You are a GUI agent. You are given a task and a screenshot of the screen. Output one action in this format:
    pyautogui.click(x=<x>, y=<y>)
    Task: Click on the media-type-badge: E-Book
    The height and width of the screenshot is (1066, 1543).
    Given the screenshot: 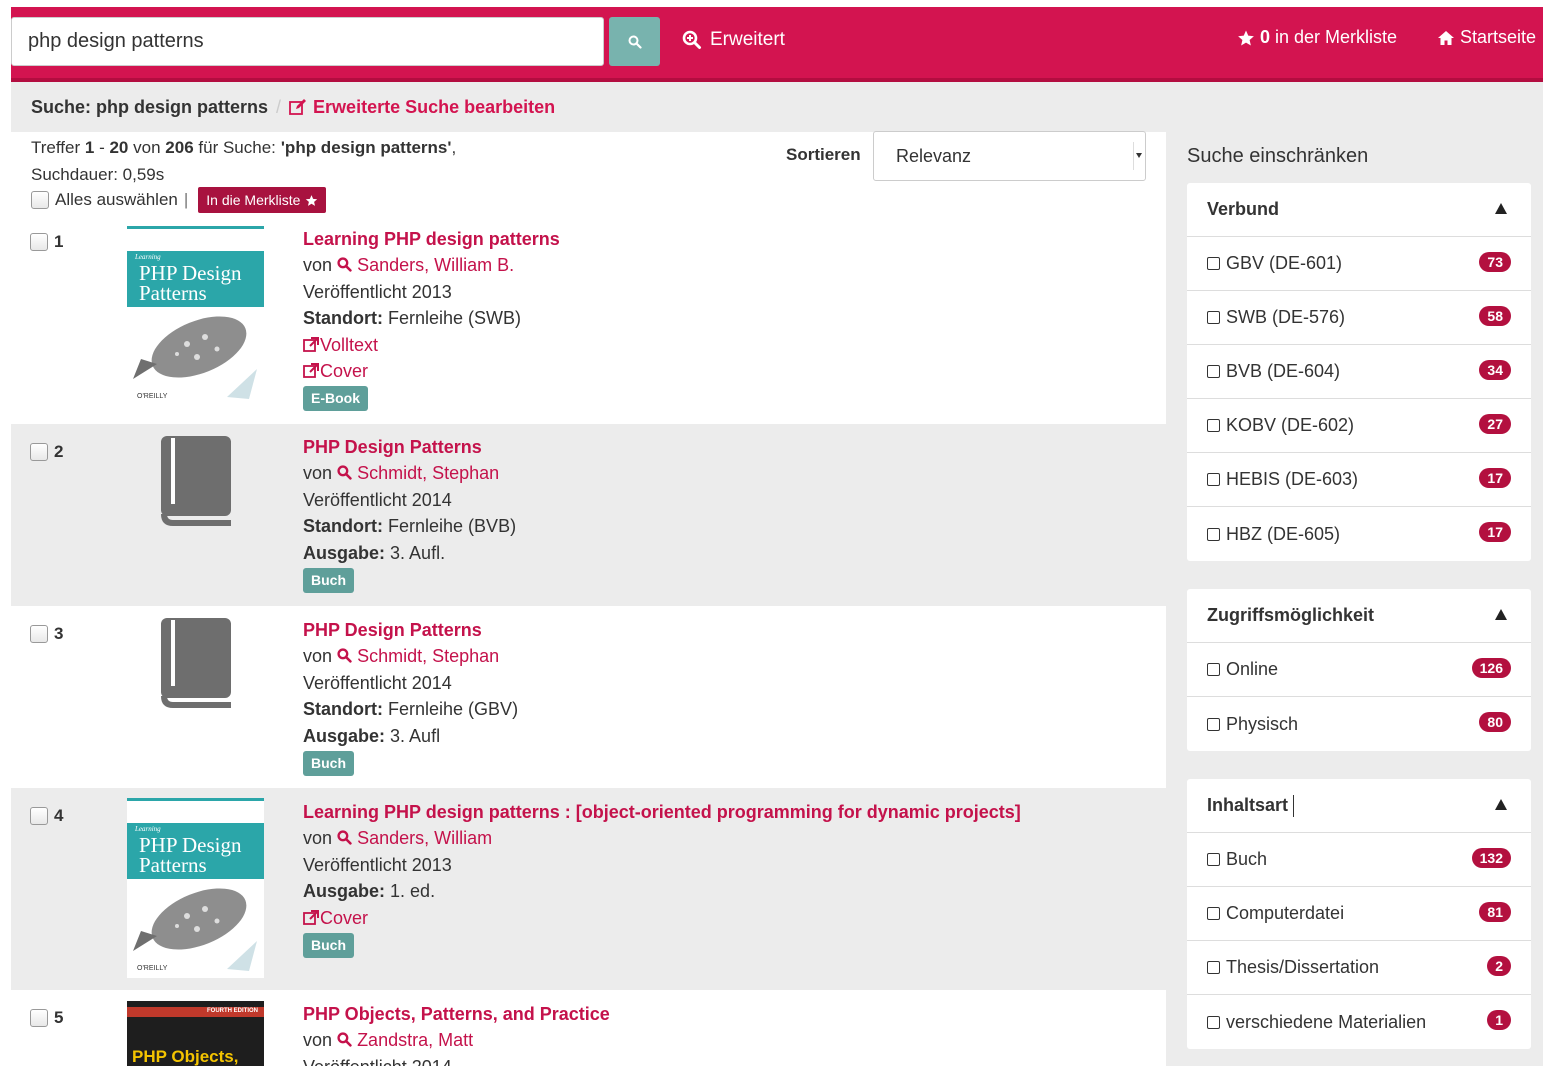 What is the action you would take?
    pyautogui.click(x=335, y=399)
    